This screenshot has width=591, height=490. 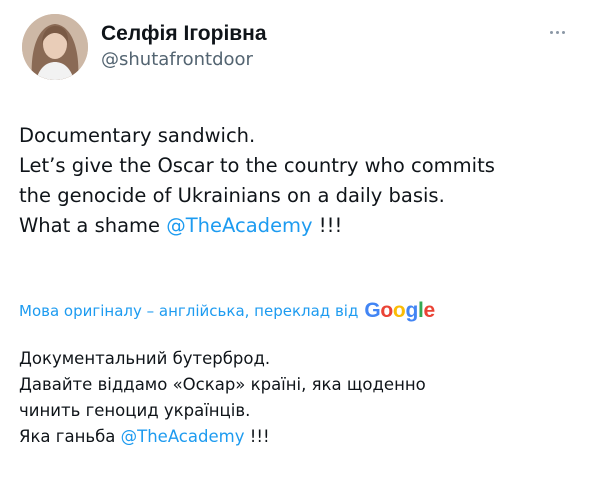 I want to click on google-logo-letter: e, so click(x=429, y=310).